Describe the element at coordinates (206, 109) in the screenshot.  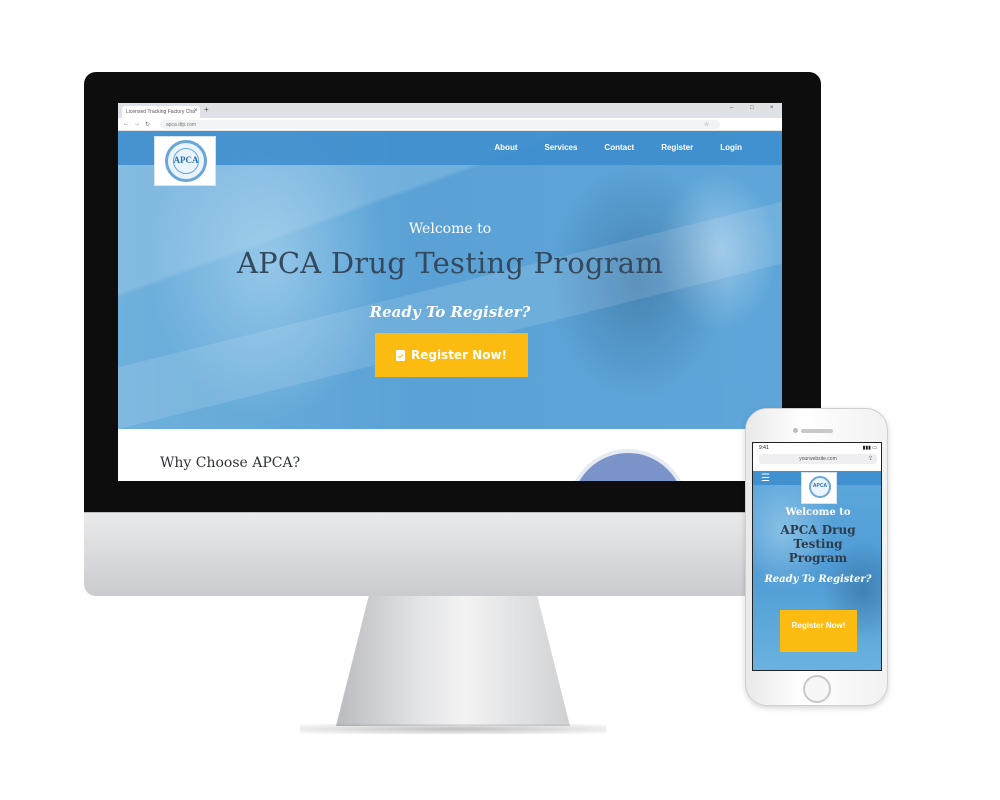
I see `new-tab-icon: +` at that location.